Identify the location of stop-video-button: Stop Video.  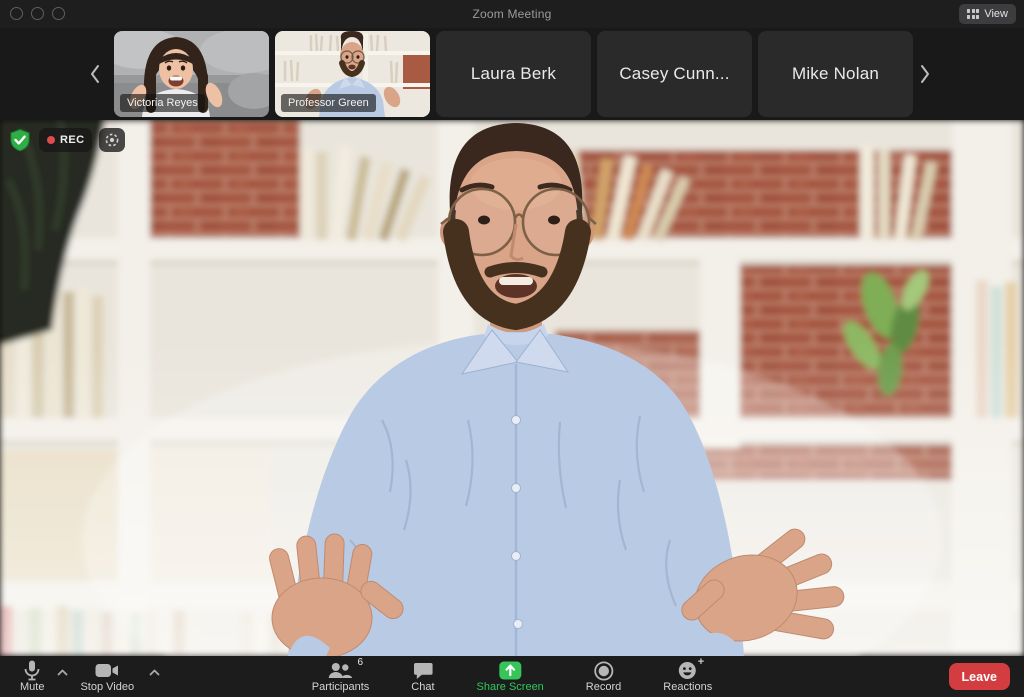
(120, 676).